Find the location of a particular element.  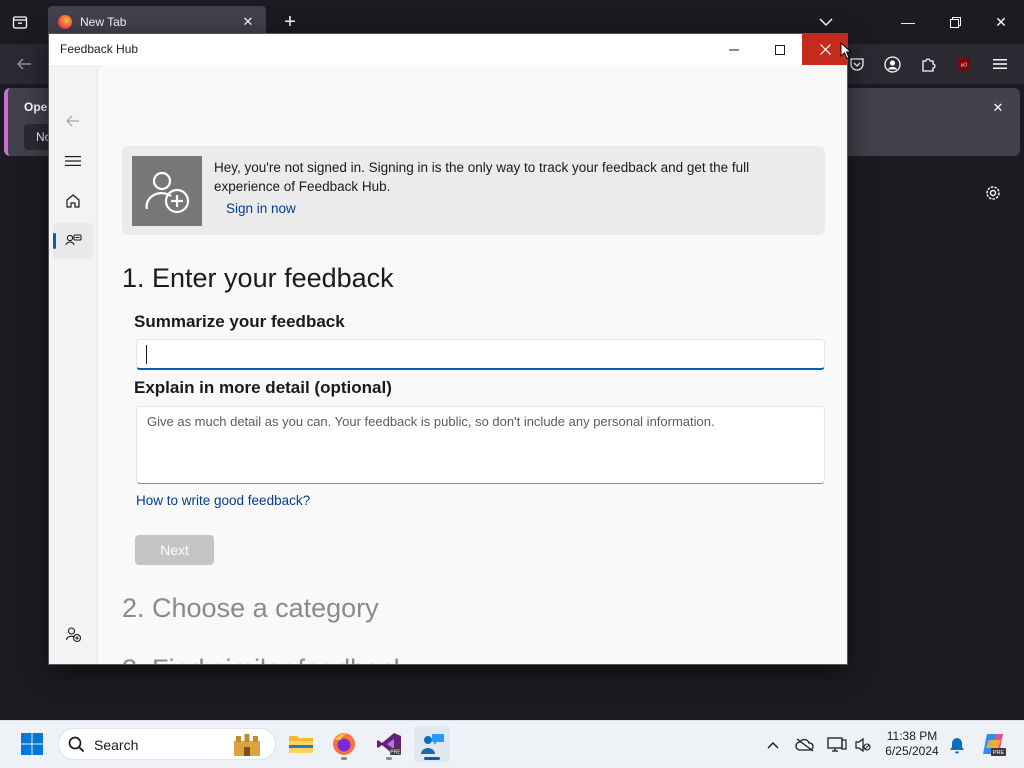

nav-feedback is located at coordinates (73, 241).